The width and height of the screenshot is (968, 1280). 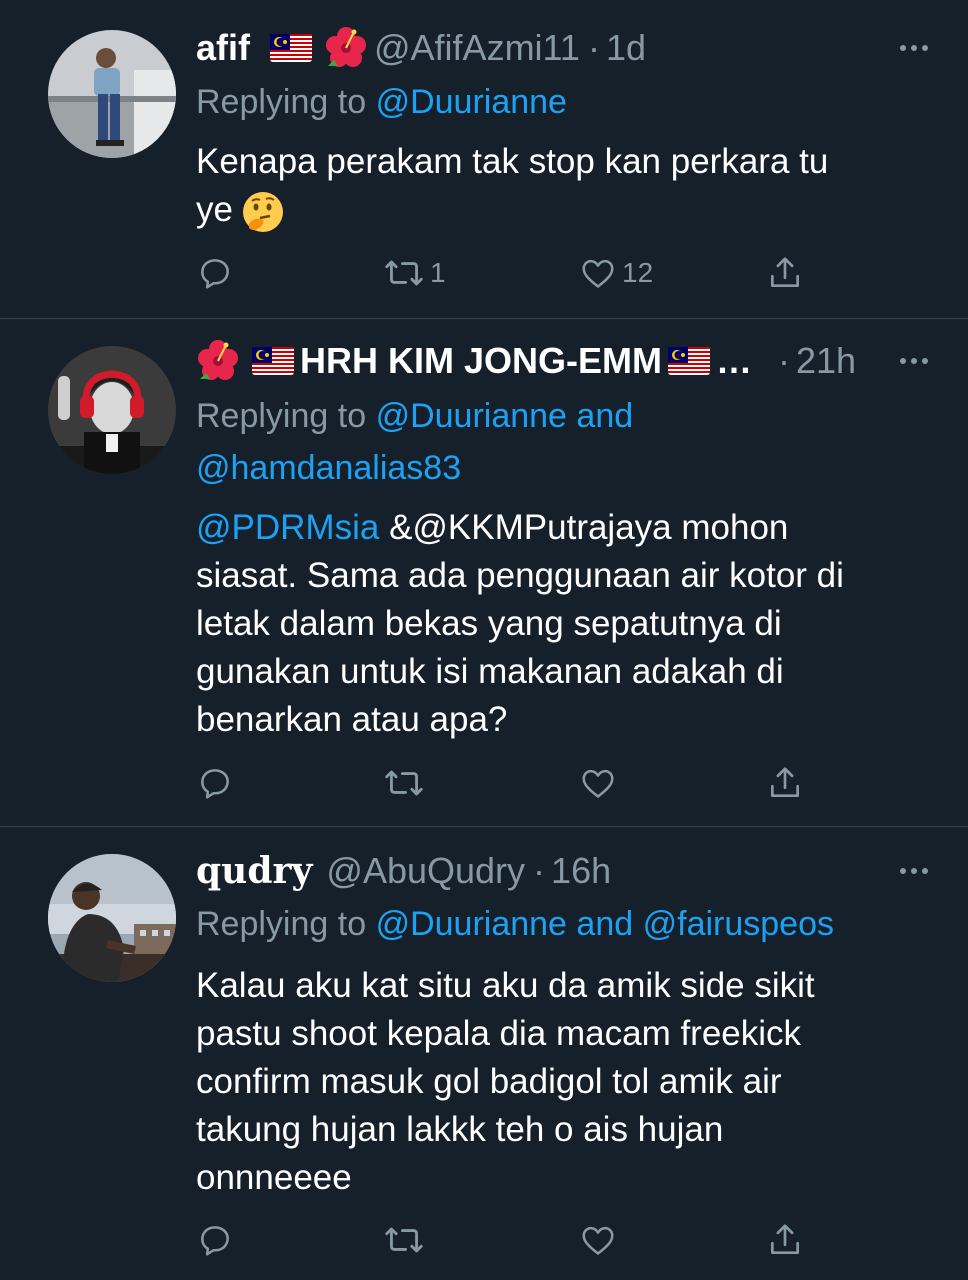 I want to click on like-button: 12, so click(x=615, y=273).